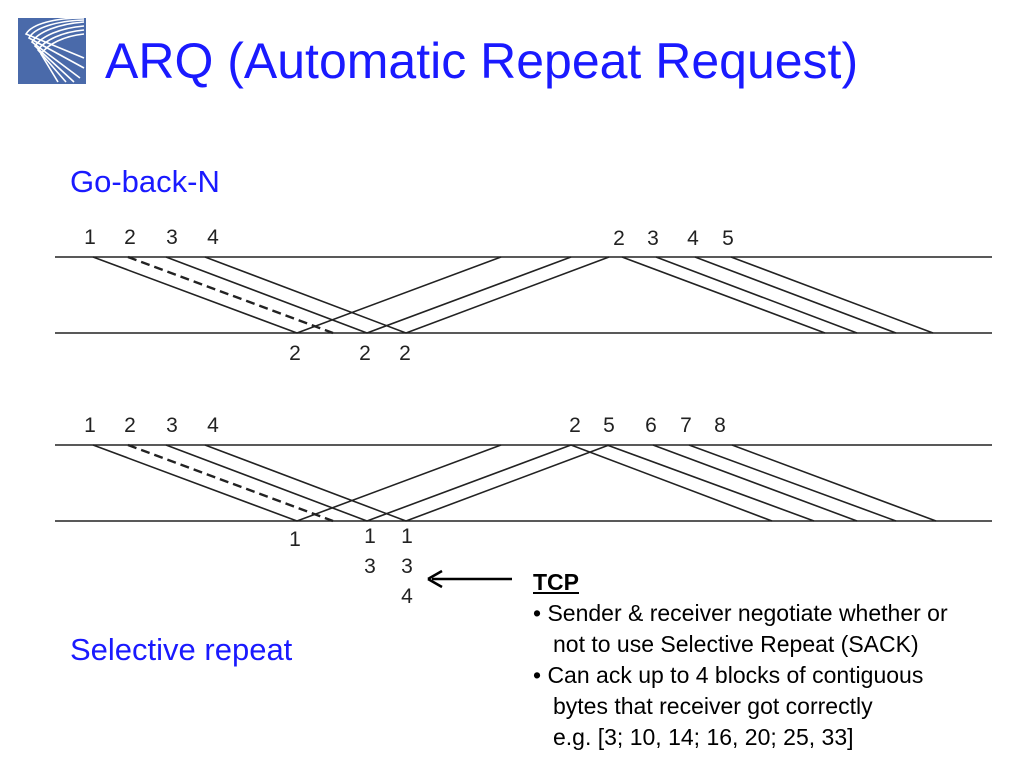  What do you see at coordinates (409, 238) in the screenshot?
I see `go-back-n-sender-labels: 1 2 3 4 2 3 4 5` at bounding box center [409, 238].